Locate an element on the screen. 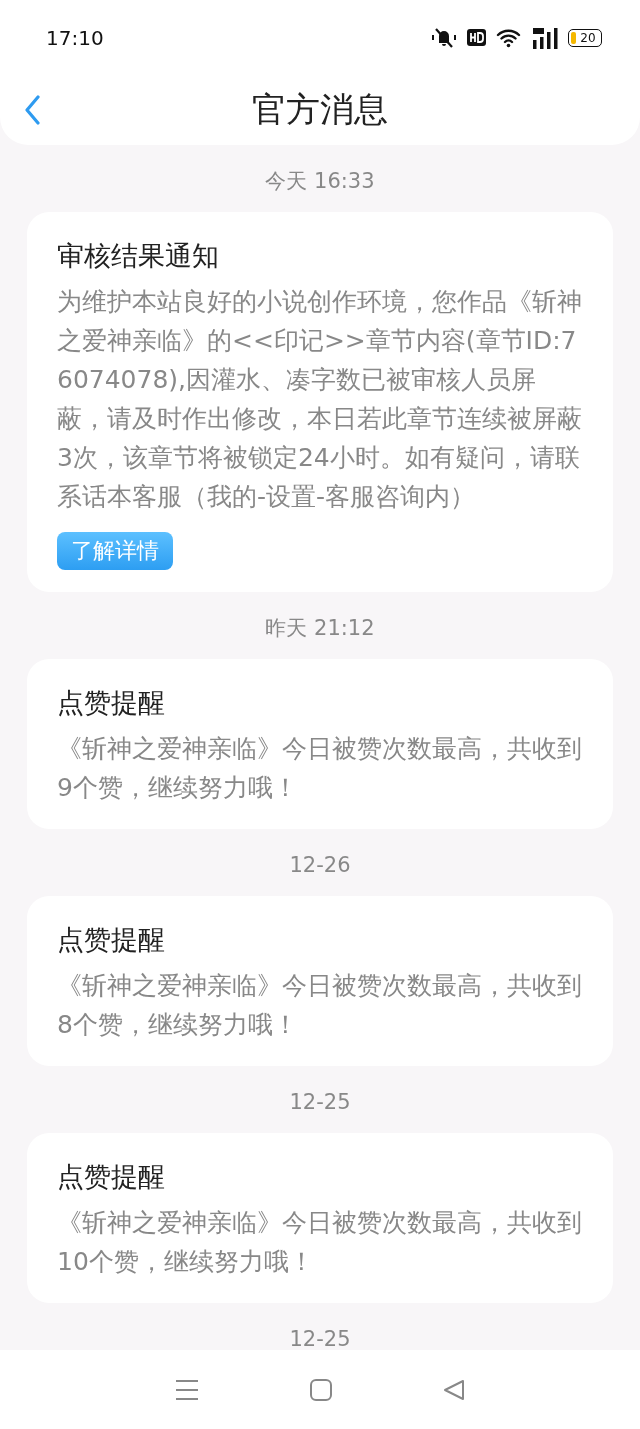 Image resolution: width=640 pixels, height=1429 pixels. message-text: 为维护本站良好的小说创作环境，您作品《斩神之爱神亲临》的<<印记>>章节内容(章节ID:76074078),因灌水、凑字数已被审核人员屏蔽，请及时作出修改，本日若此章节连续被屏蔽3次，该章节将被锁定24小时。如有疑问，请联系话本客服（我的-设置-客服咨询内） is located at coordinates (320, 399).